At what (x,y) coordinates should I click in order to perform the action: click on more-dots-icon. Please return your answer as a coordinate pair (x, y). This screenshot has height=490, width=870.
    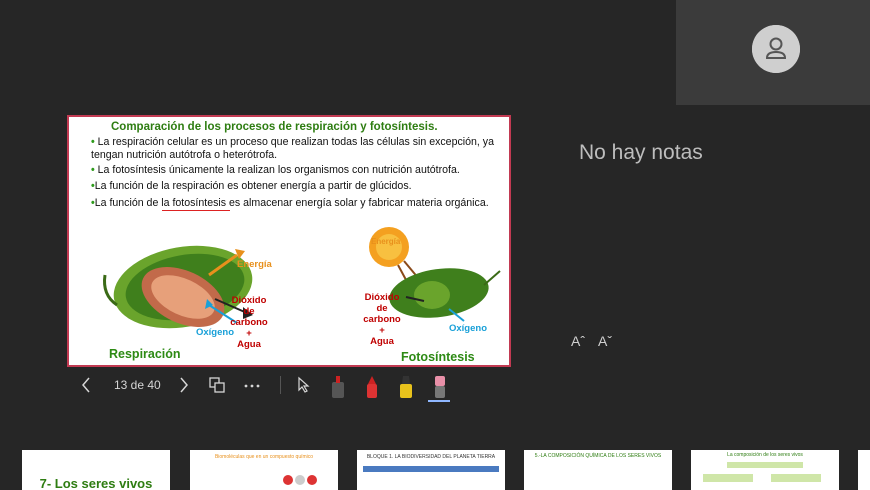
    Looking at the image, I should click on (252, 386).